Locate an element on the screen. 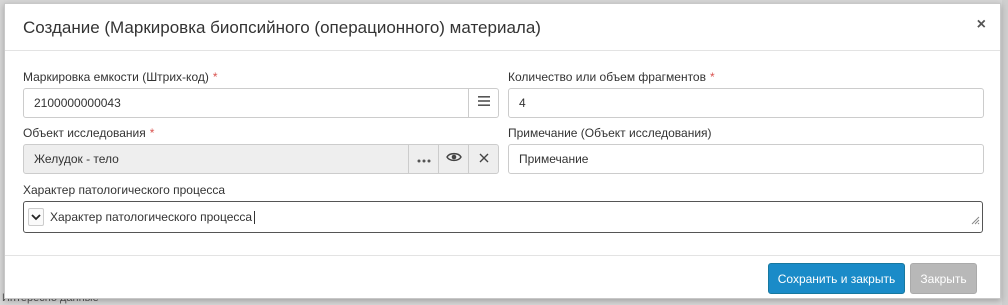 The height and width of the screenshot is (305, 1008). pathology-character-value: Характер патологического процесса is located at coordinates (151, 216).